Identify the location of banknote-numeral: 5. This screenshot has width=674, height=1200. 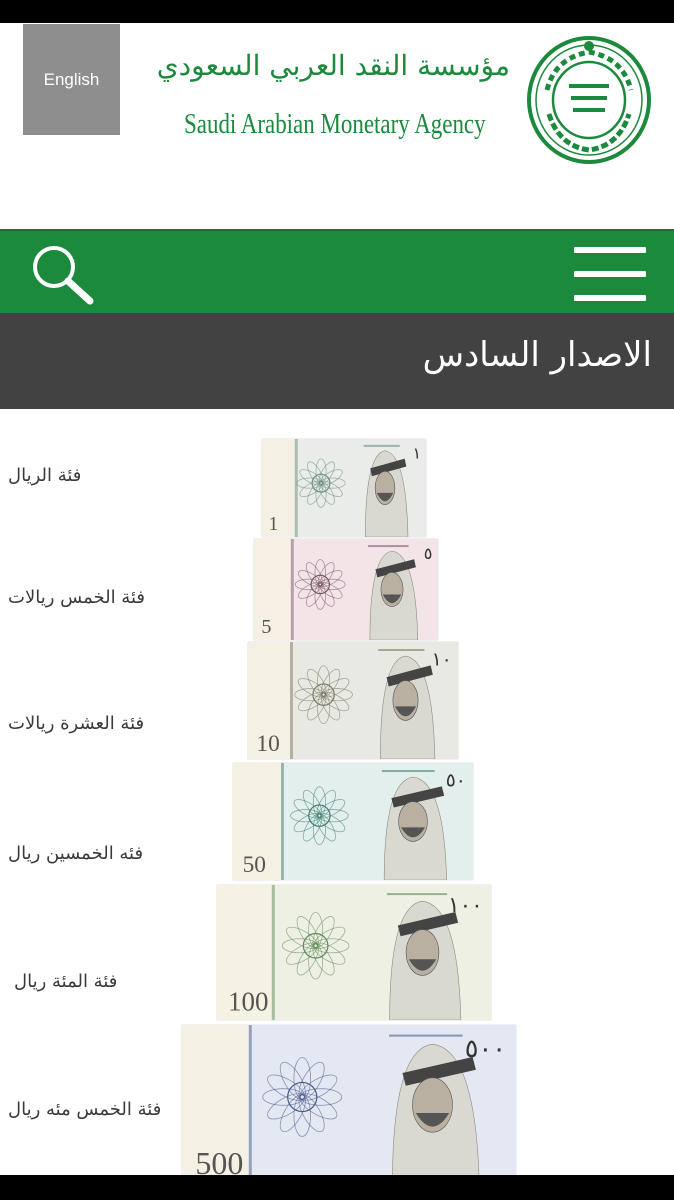
(266, 627).